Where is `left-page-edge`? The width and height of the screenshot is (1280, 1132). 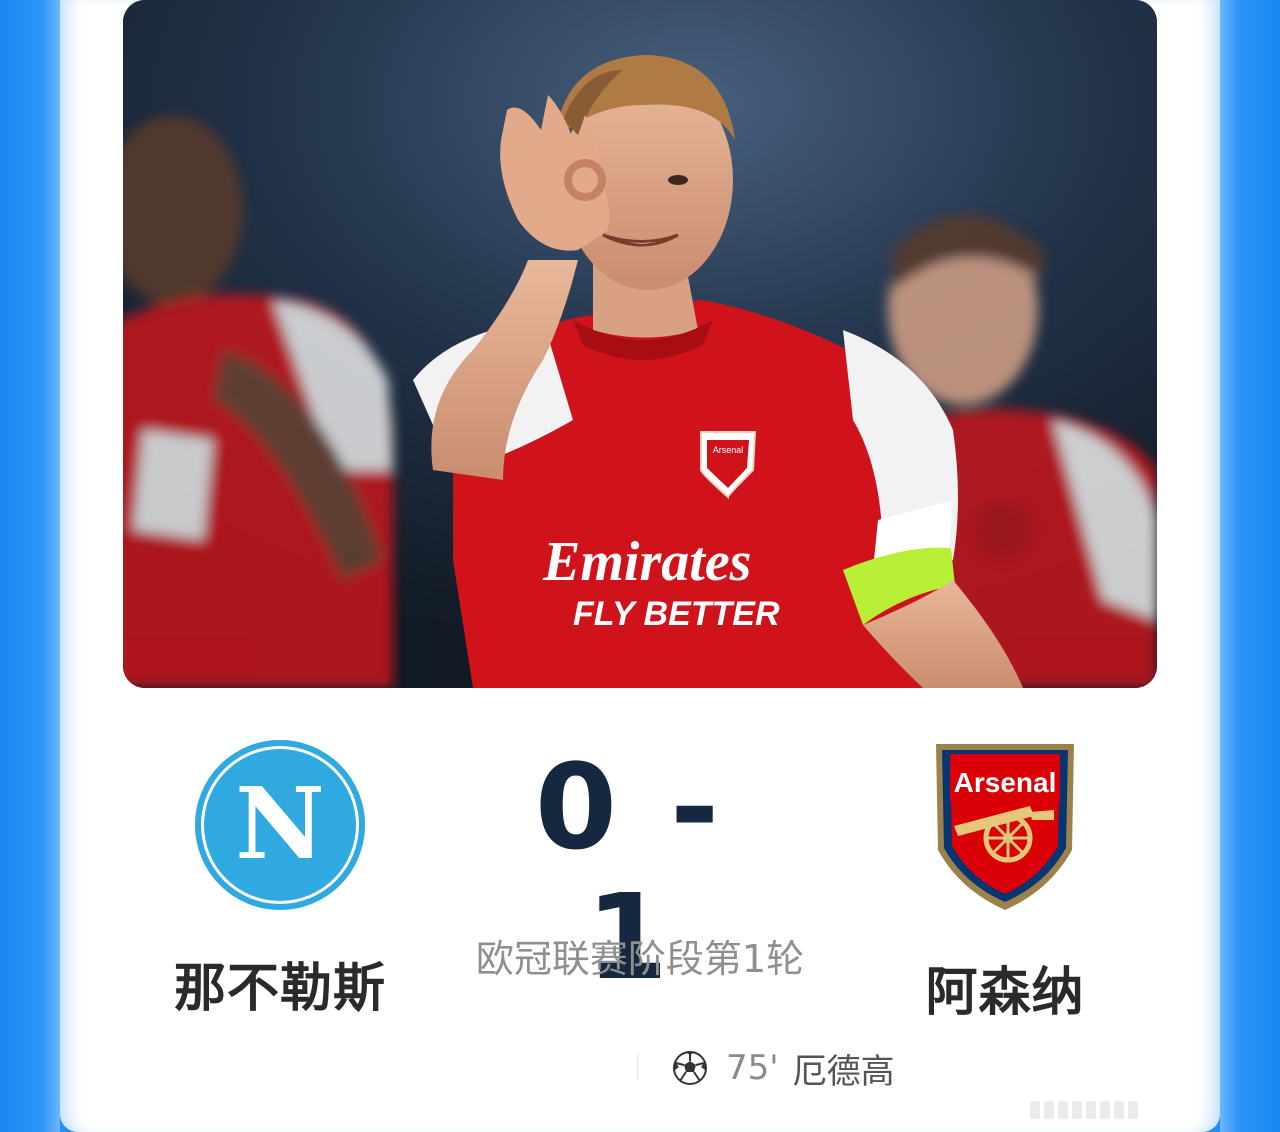
left-page-edge is located at coordinates (30, 566).